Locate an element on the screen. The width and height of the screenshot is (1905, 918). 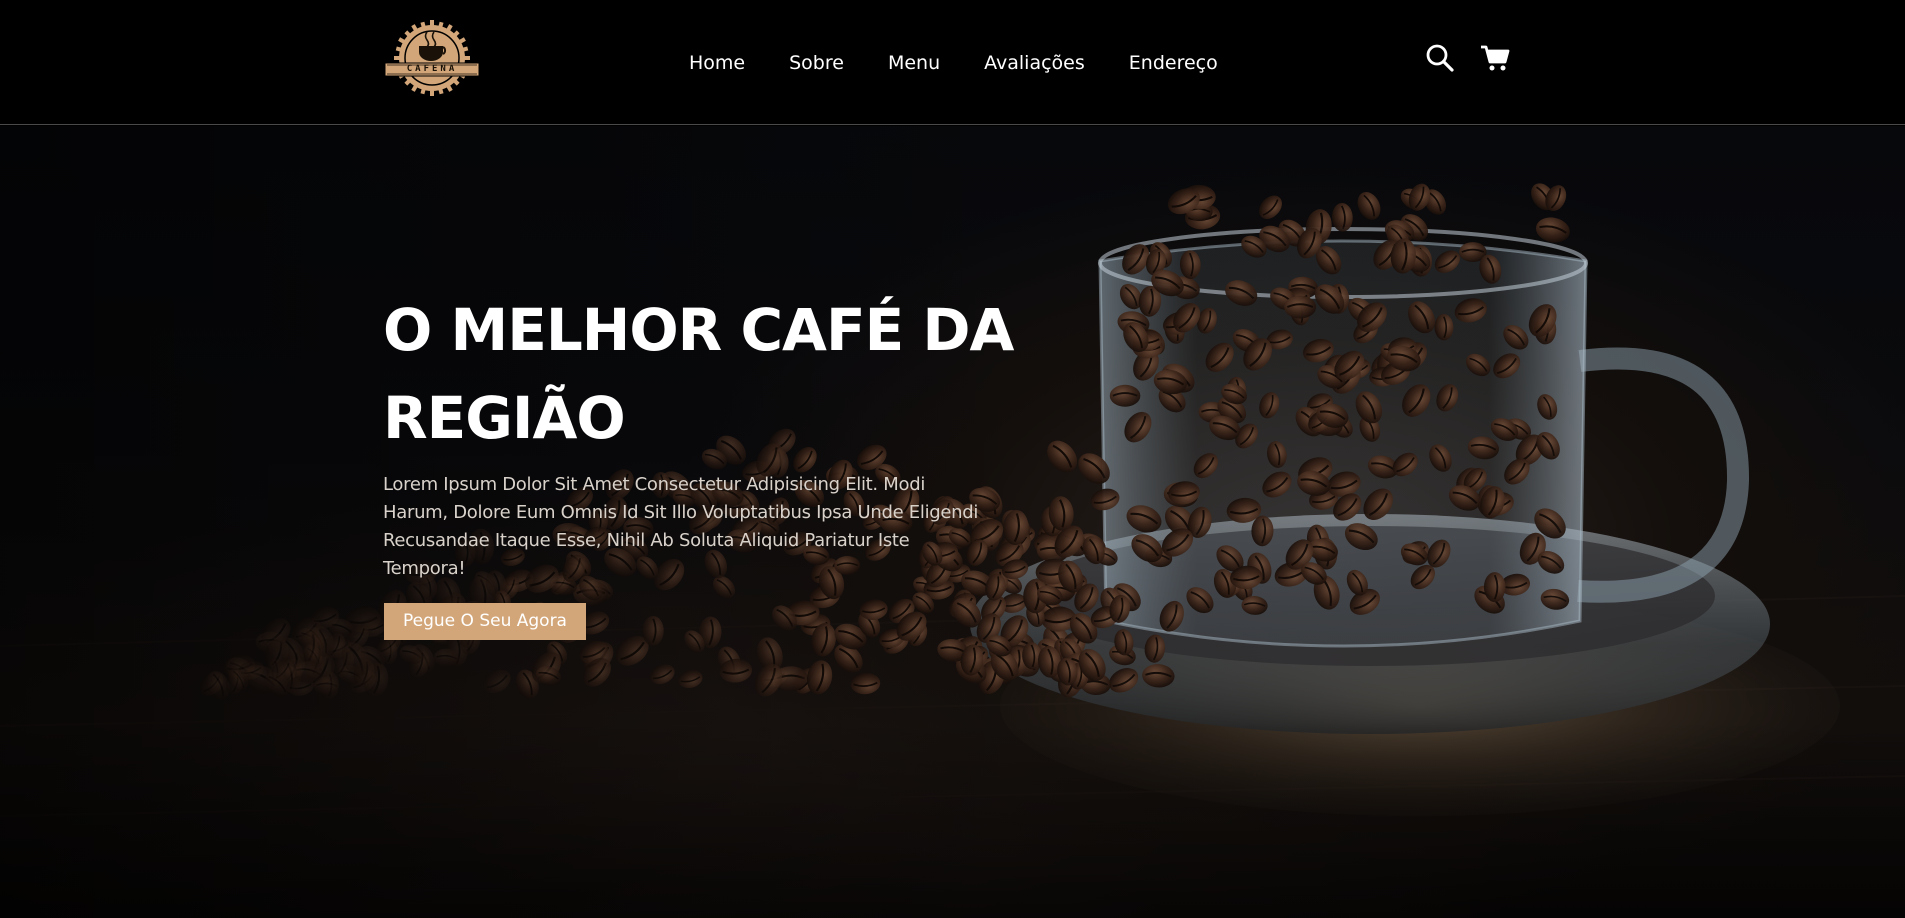
nav-avaliacoes: Avaliações is located at coordinates (1034, 63).